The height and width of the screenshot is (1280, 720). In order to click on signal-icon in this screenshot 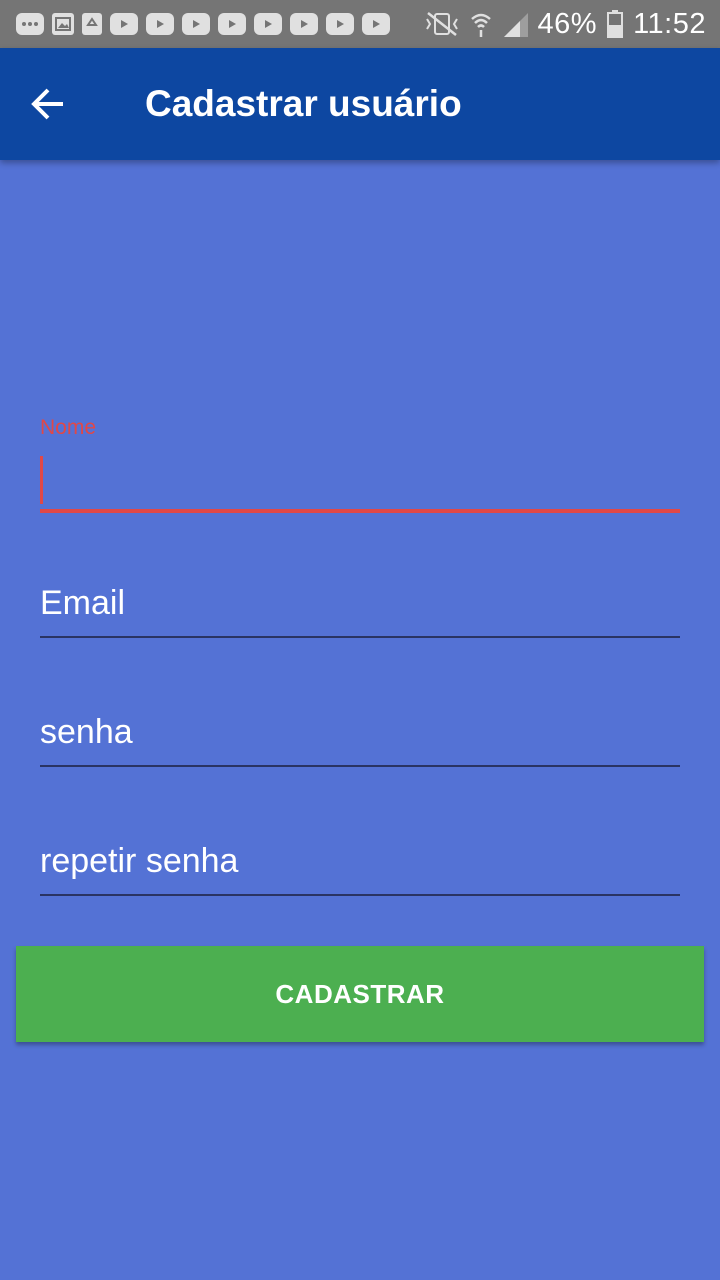, I will do `click(515, 25)`.